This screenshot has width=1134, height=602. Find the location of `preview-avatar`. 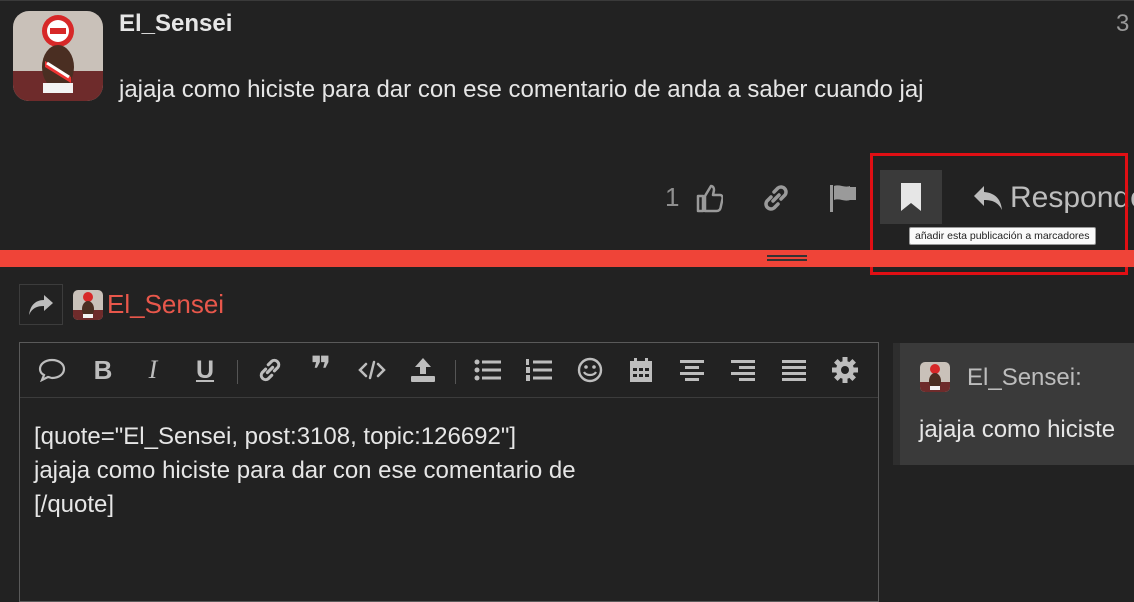

preview-avatar is located at coordinates (935, 377).